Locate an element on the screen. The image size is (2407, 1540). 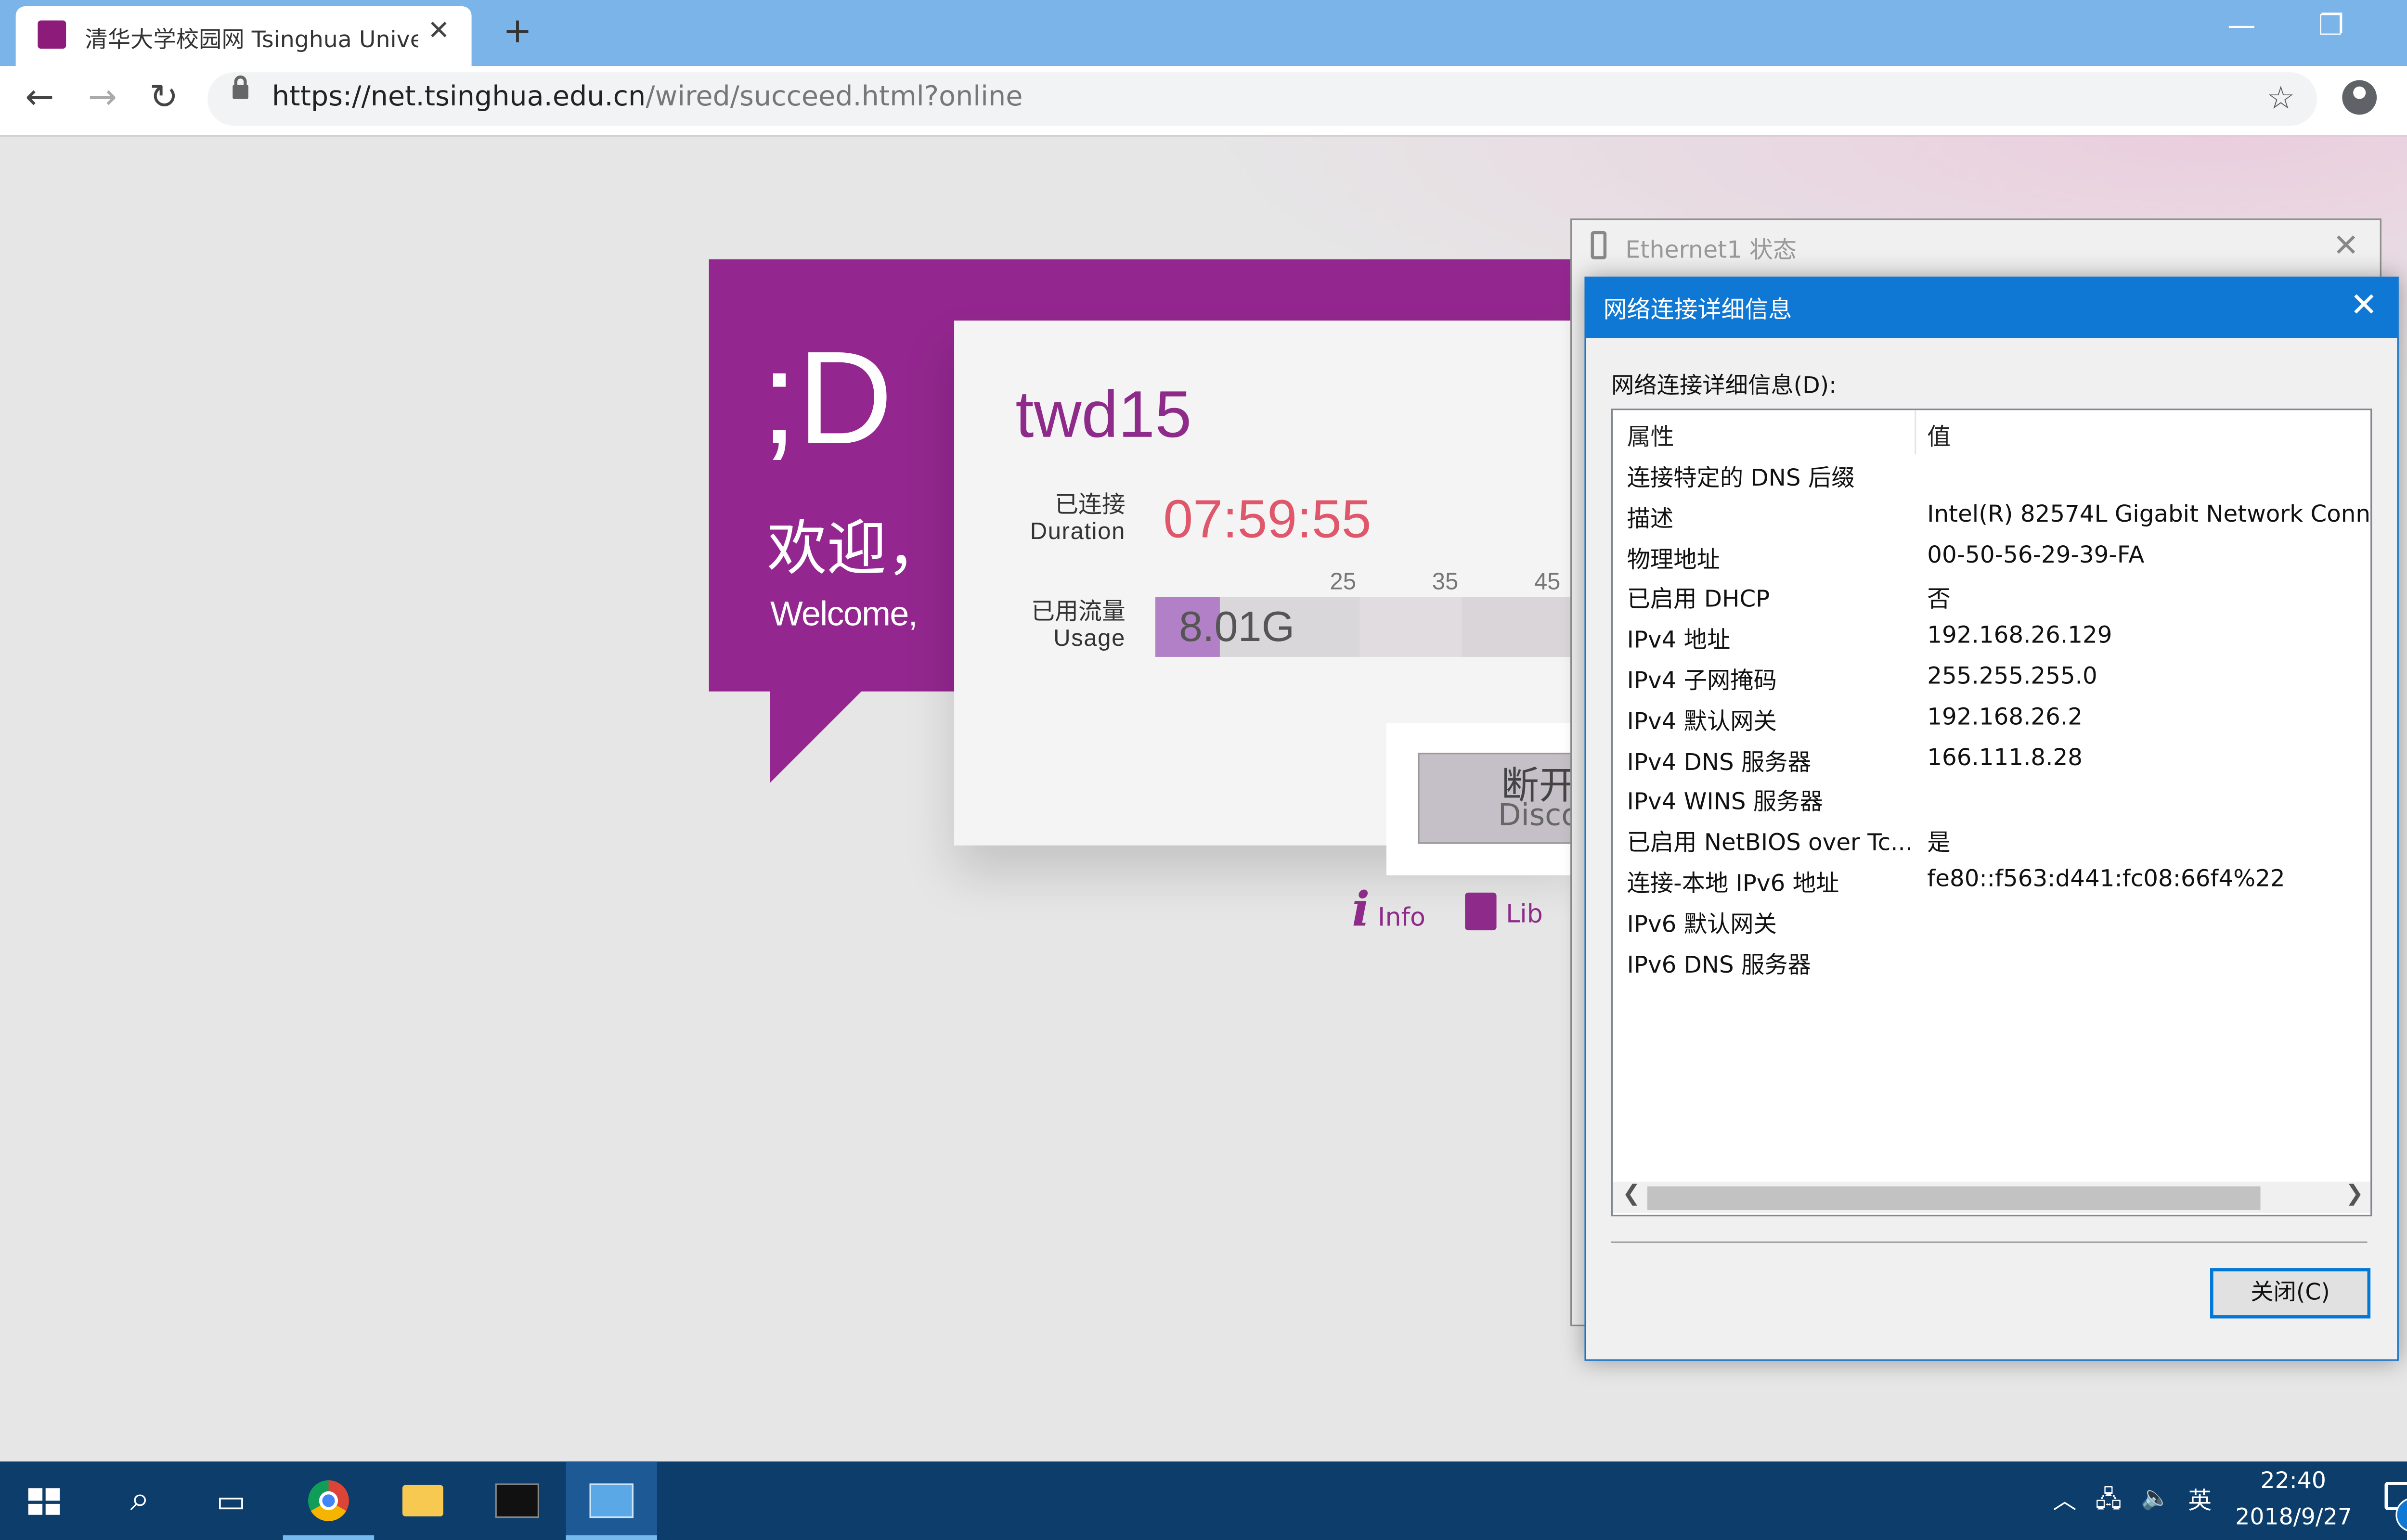
row-value: 255.255.255.0 is located at coordinates (2012, 676).